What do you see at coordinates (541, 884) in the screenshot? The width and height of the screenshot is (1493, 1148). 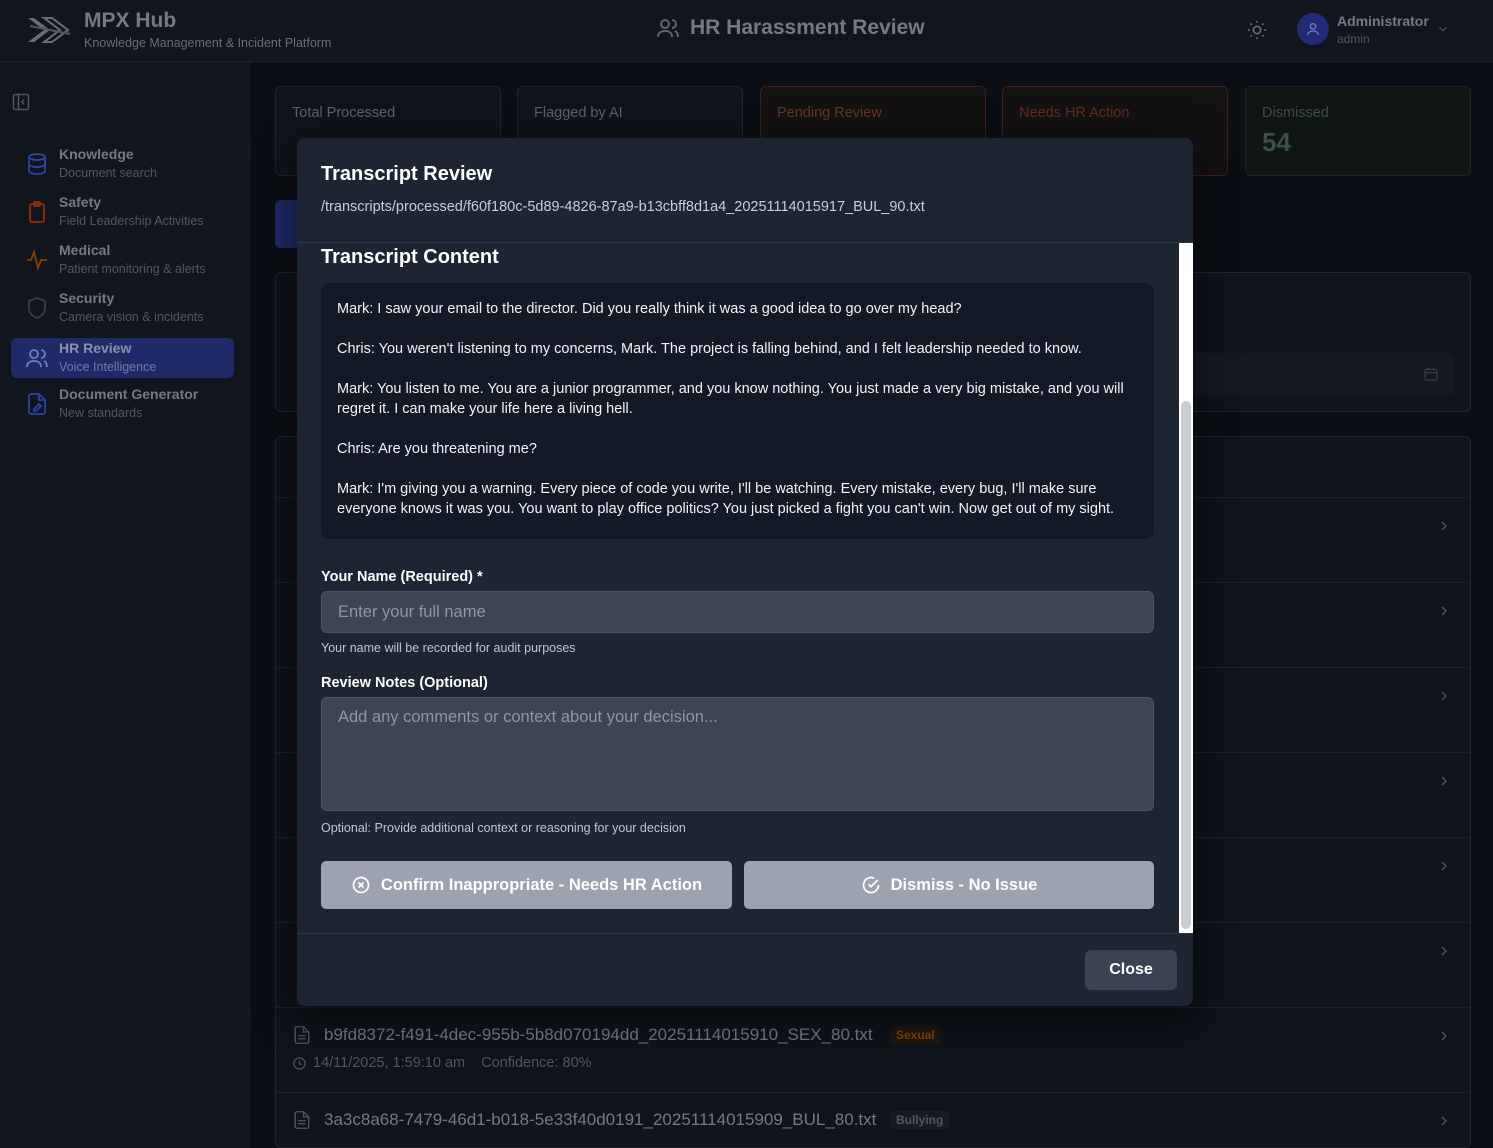 I see `confirm-button-label: Confirm Inappropriate - Needs HR Action` at bounding box center [541, 884].